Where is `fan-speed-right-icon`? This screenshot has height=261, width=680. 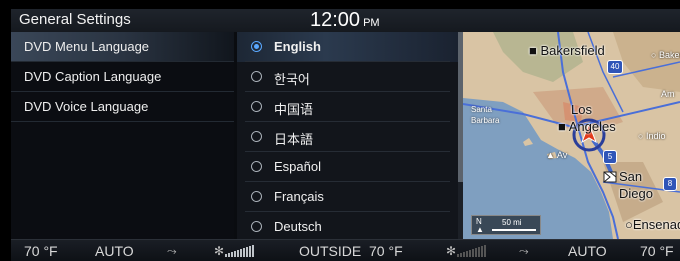
fan-speed-right-icon is located at coordinates (471, 251).